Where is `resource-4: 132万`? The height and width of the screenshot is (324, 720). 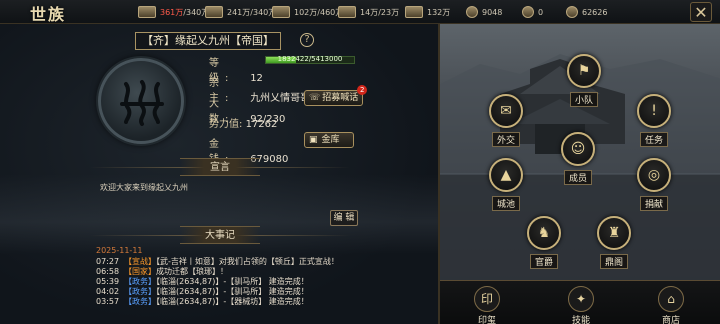 resource-4: 132万 is located at coordinates (427, 12).